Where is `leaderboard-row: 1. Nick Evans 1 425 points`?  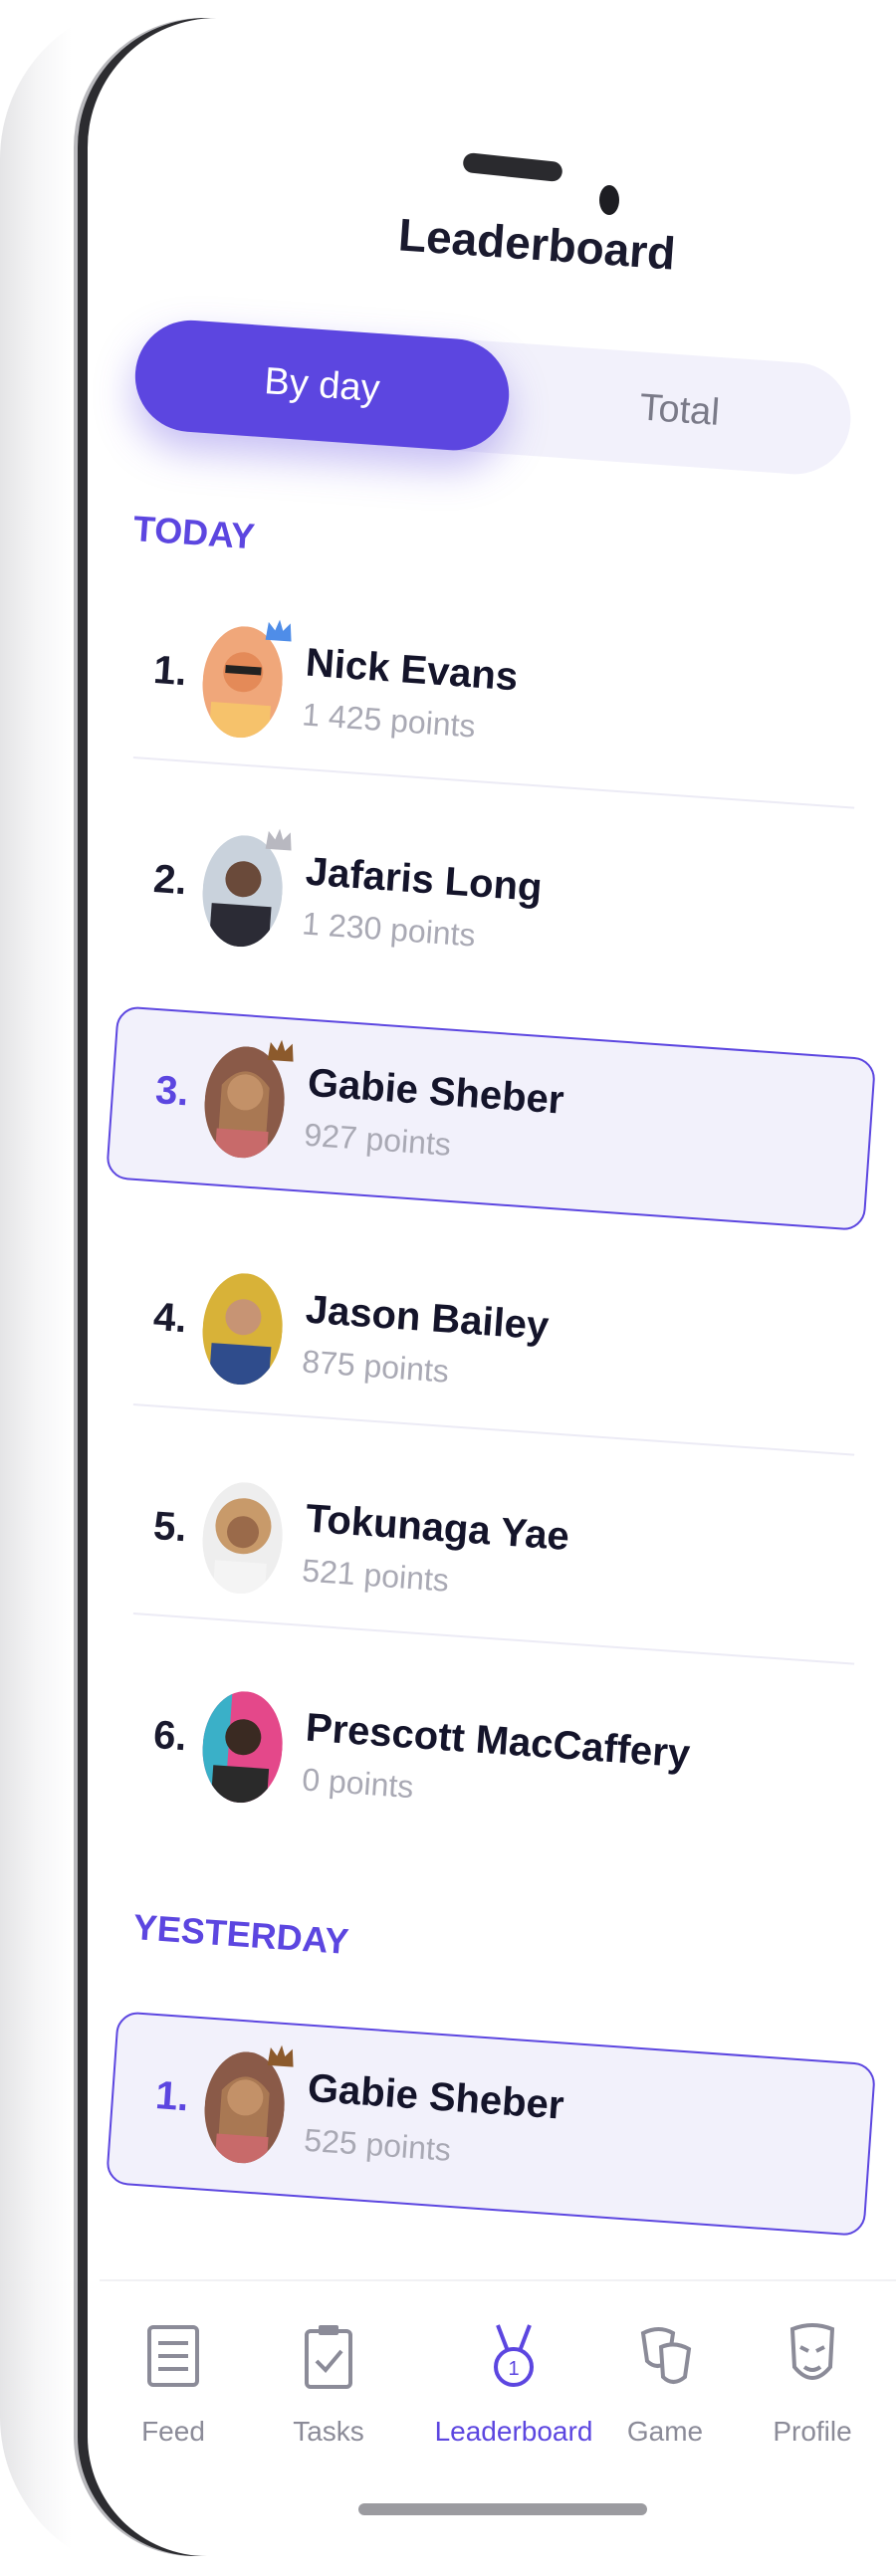 leaderboard-row: 1. Nick Evans 1 425 points is located at coordinates (489, 698).